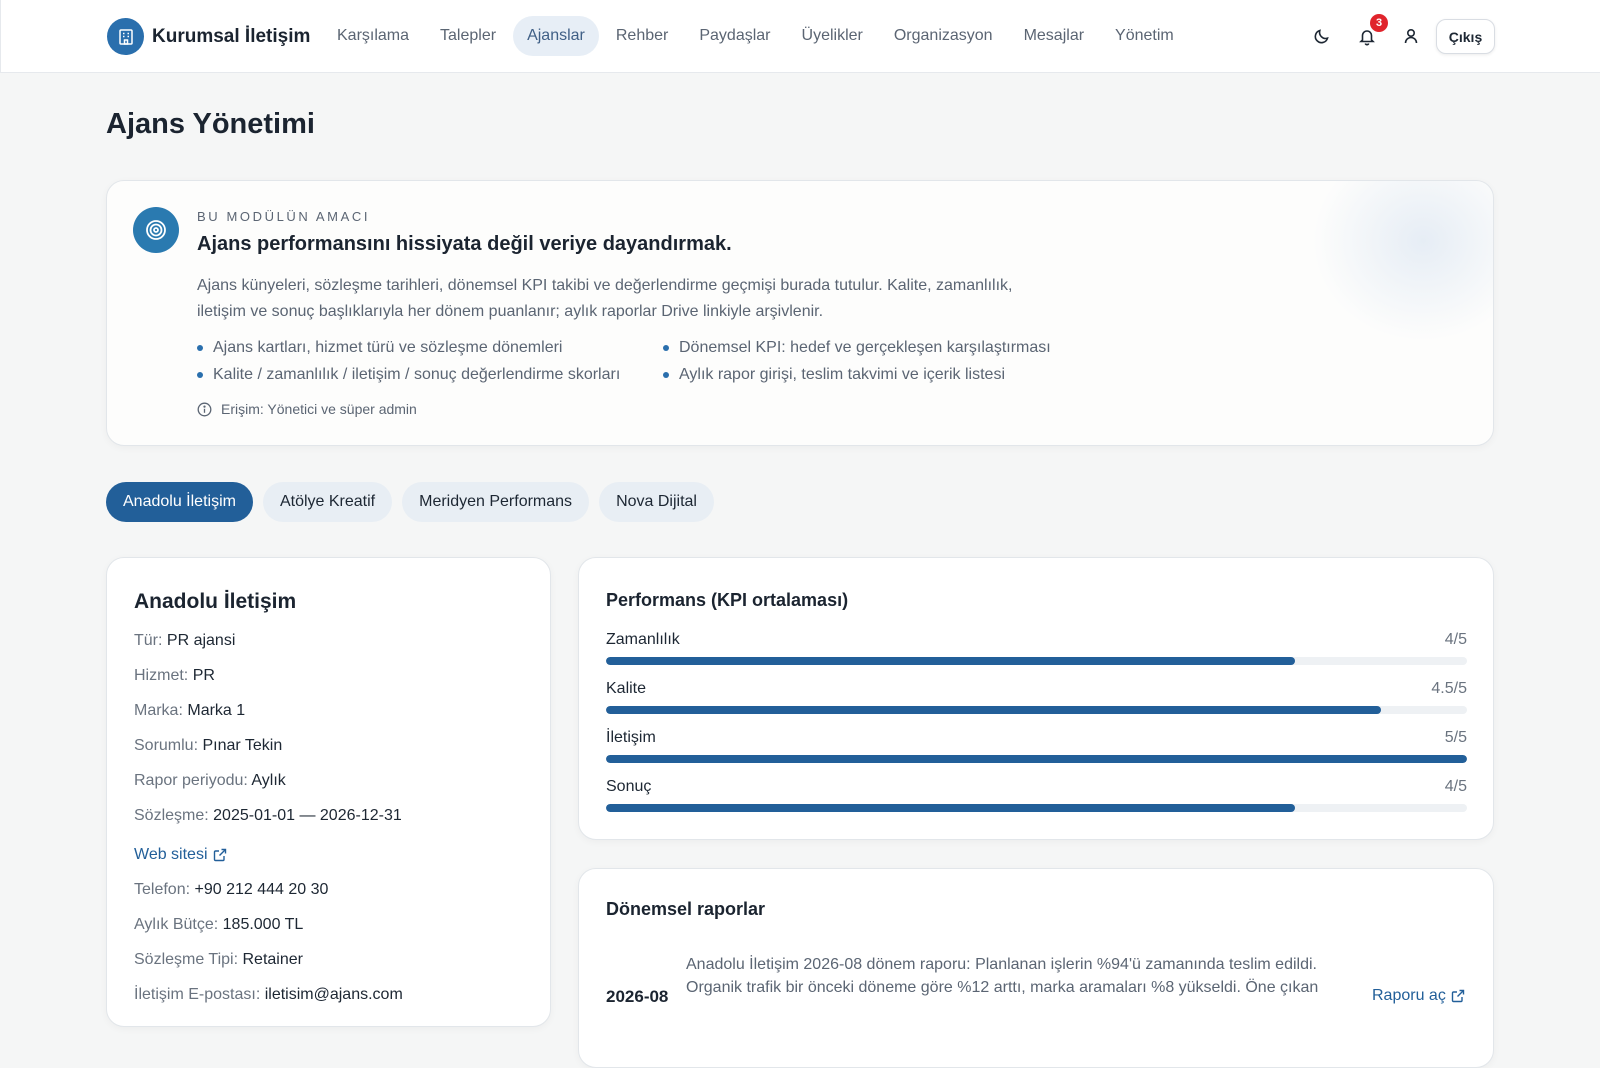 The height and width of the screenshot is (1068, 1600). What do you see at coordinates (629, 786) in the screenshot?
I see `kpi-label: Sonuç` at bounding box center [629, 786].